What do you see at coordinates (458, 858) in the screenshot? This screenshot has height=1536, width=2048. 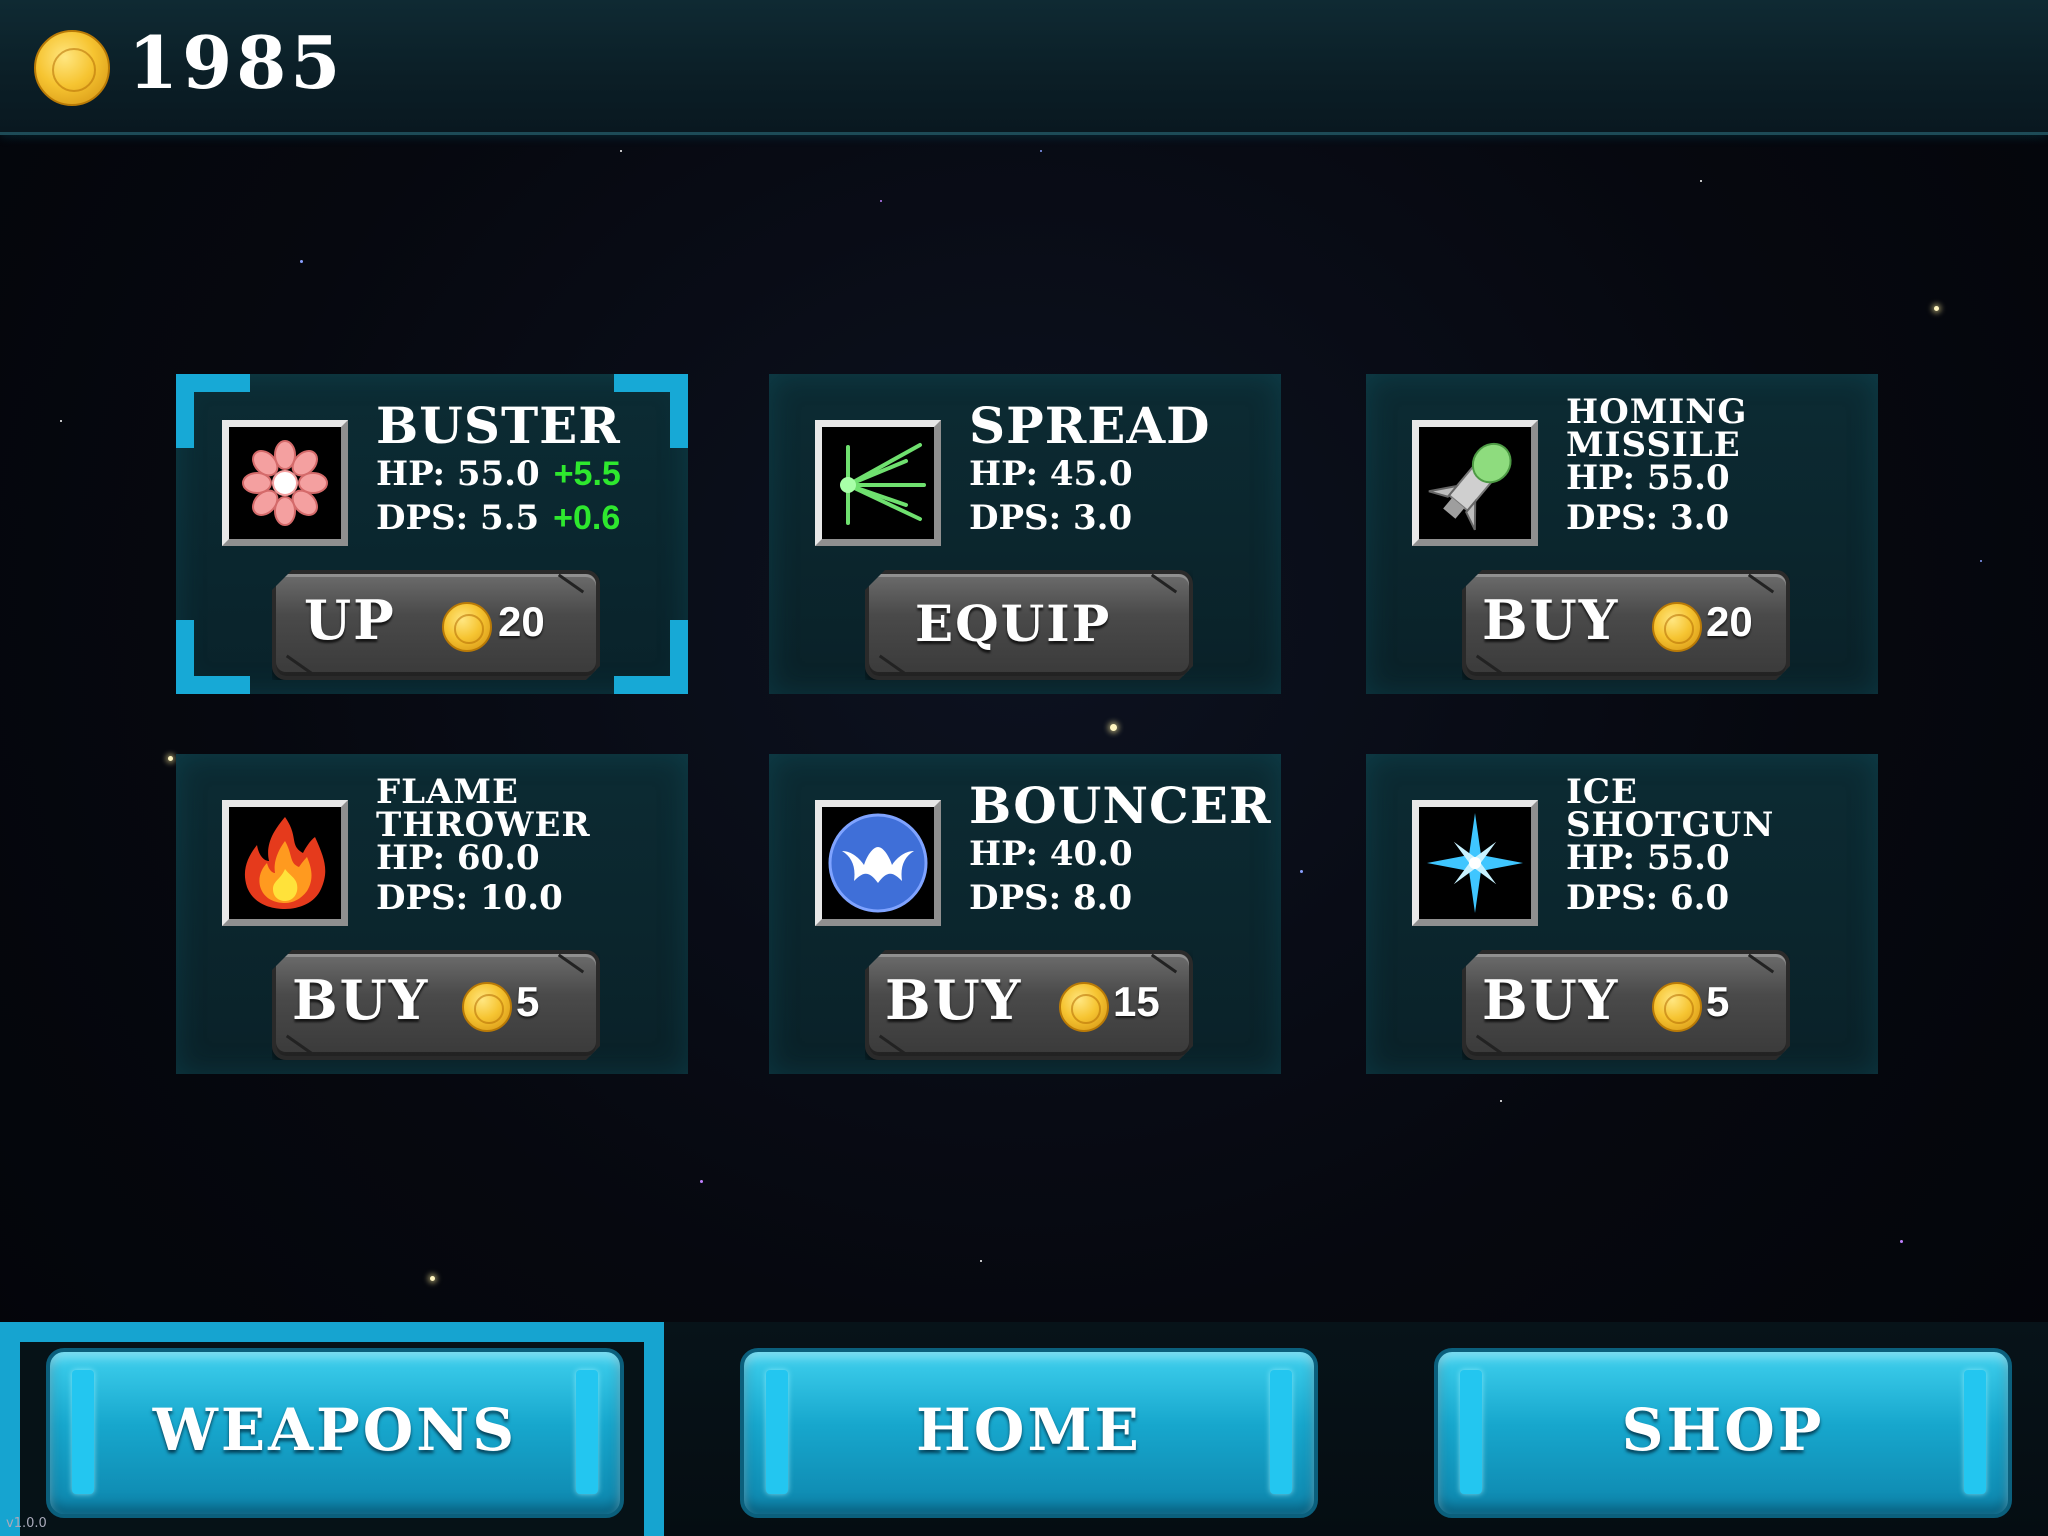 I see `weapon-hp: HP: 60.0` at bounding box center [458, 858].